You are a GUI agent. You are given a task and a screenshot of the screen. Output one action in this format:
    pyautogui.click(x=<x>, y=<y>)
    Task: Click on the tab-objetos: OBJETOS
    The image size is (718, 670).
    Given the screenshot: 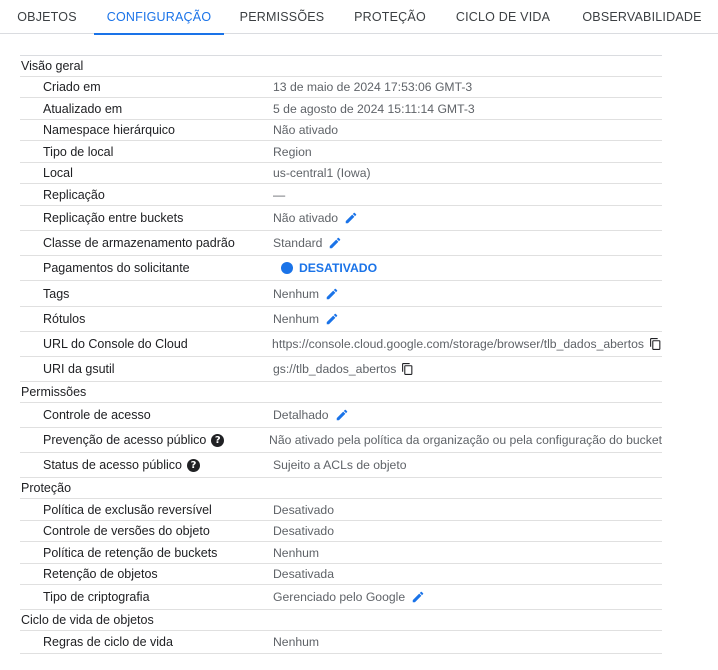 What is the action you would take?
    pyautogui.click(x=47, y=17)
    